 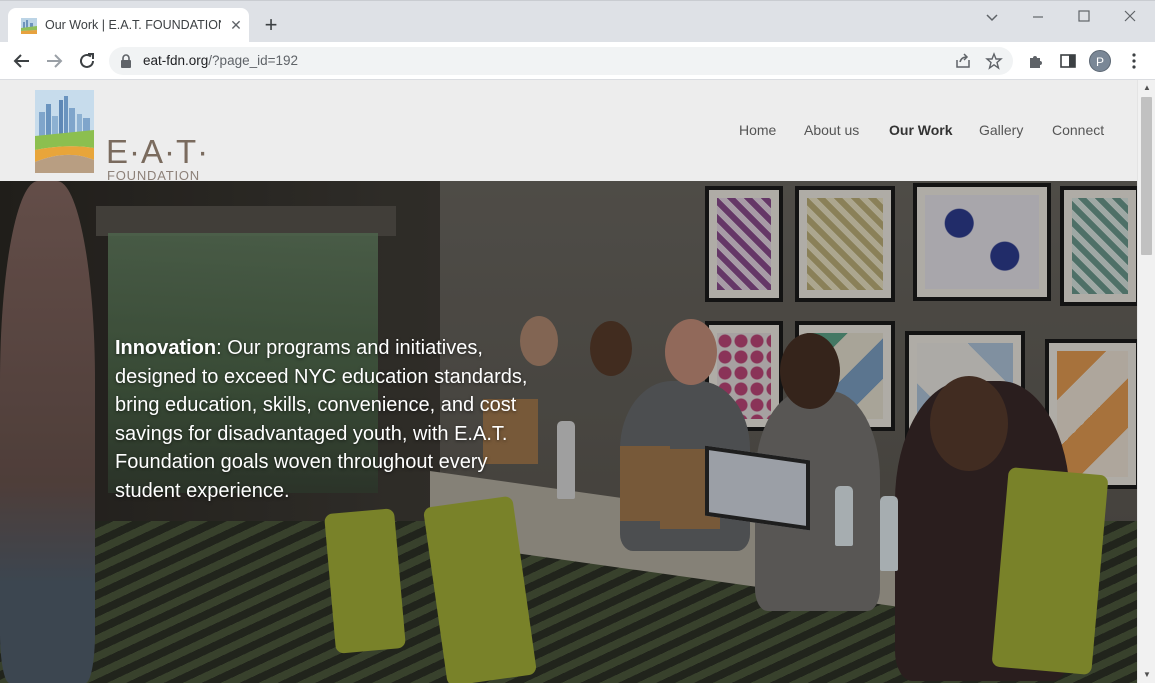 I want to click on extensions-icon, so click(x=1036, y=61).